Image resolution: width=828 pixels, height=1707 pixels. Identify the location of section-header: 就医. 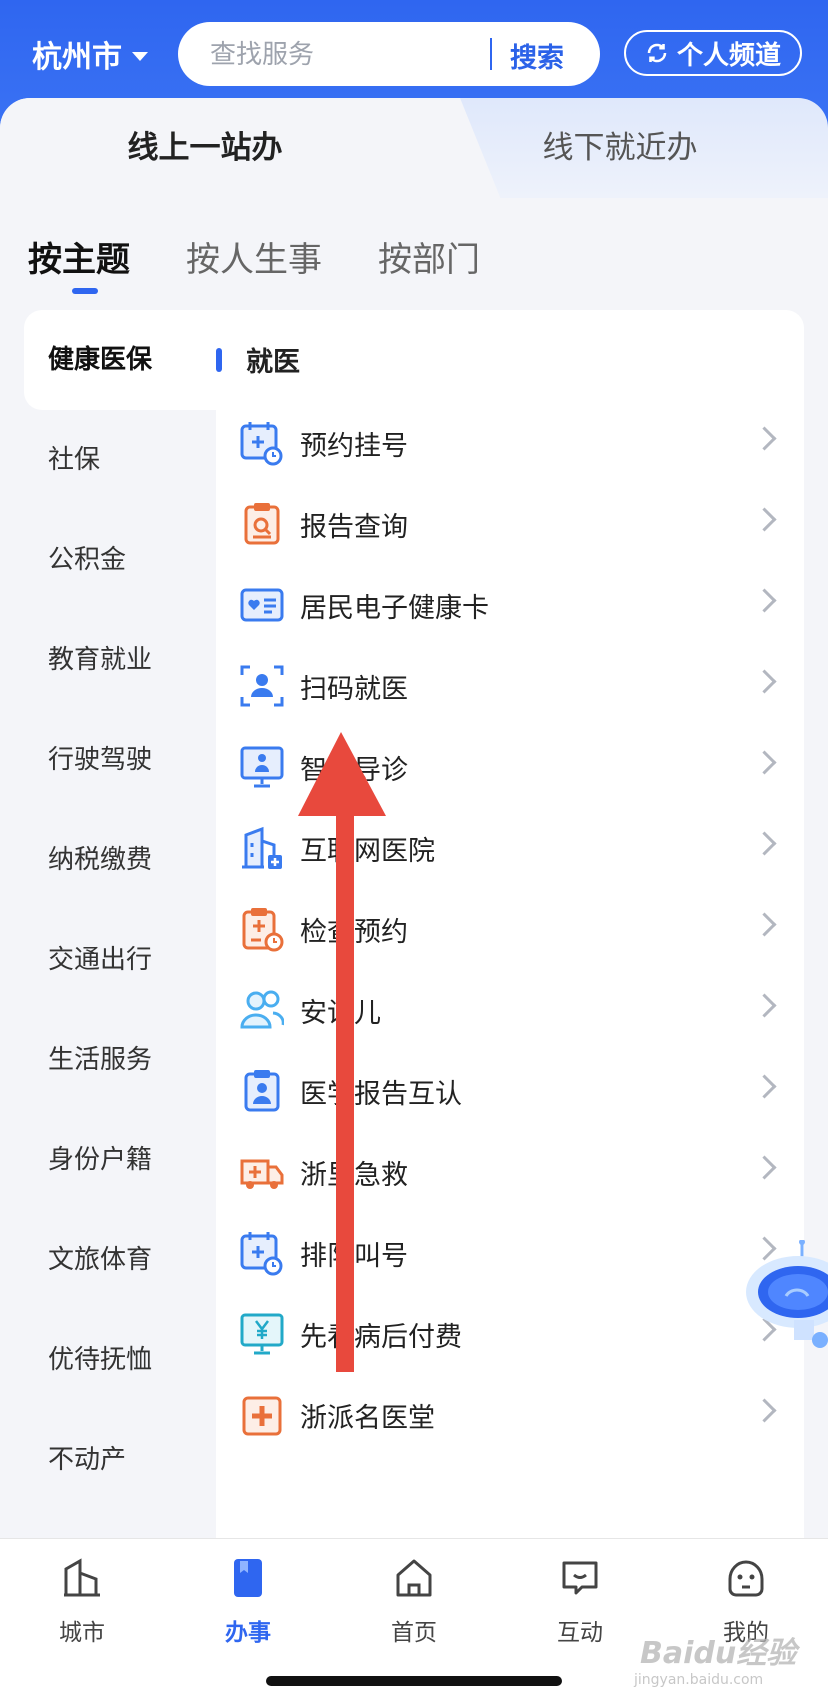
(510, 355).